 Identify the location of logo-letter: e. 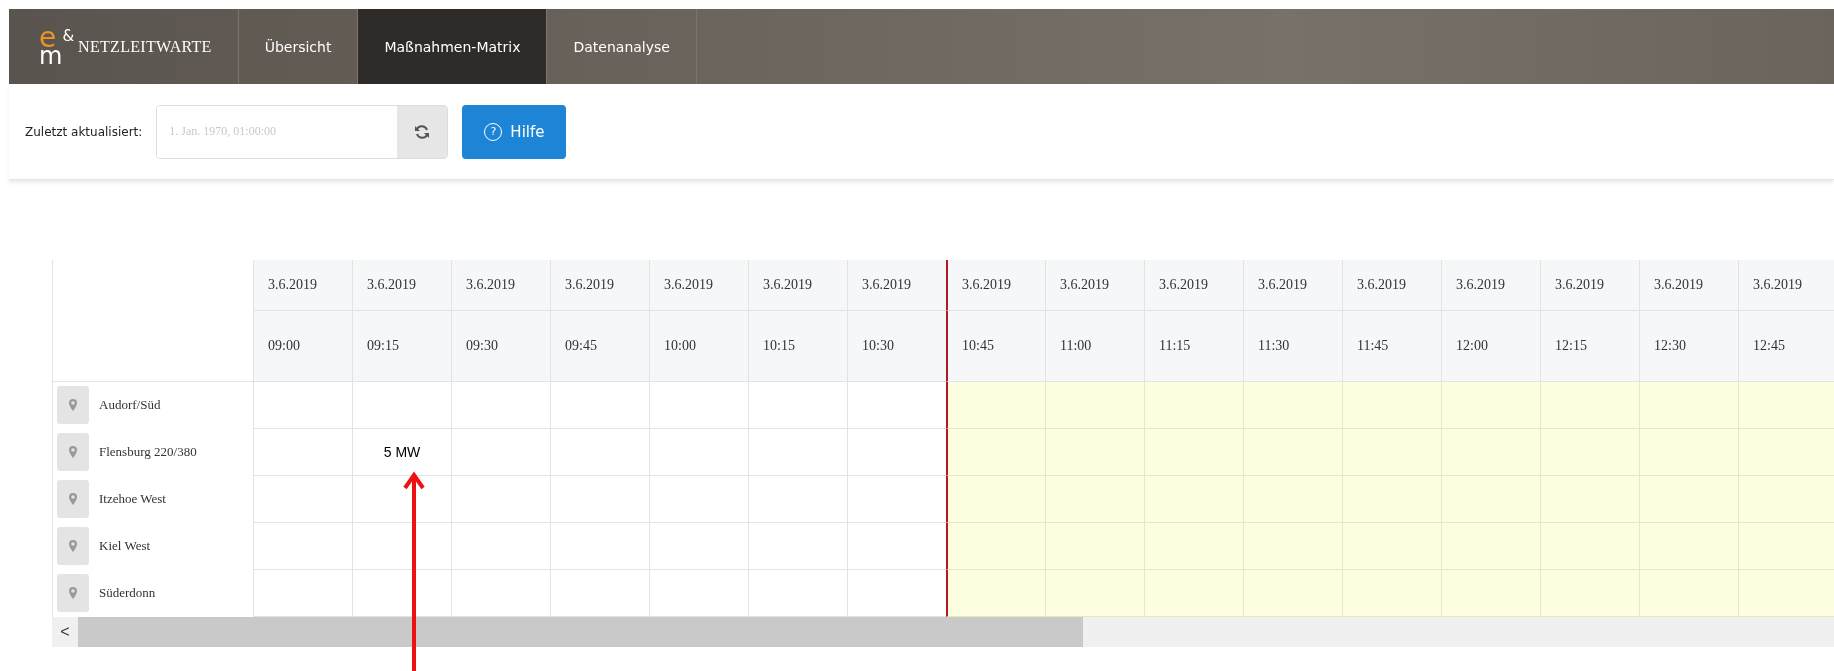
(48, 38).